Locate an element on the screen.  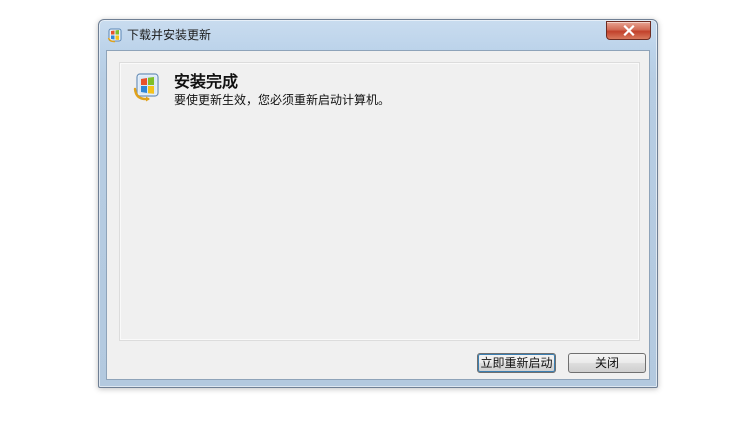
title-bar: 下载并安装更新 is located at coordinates (378, 35).